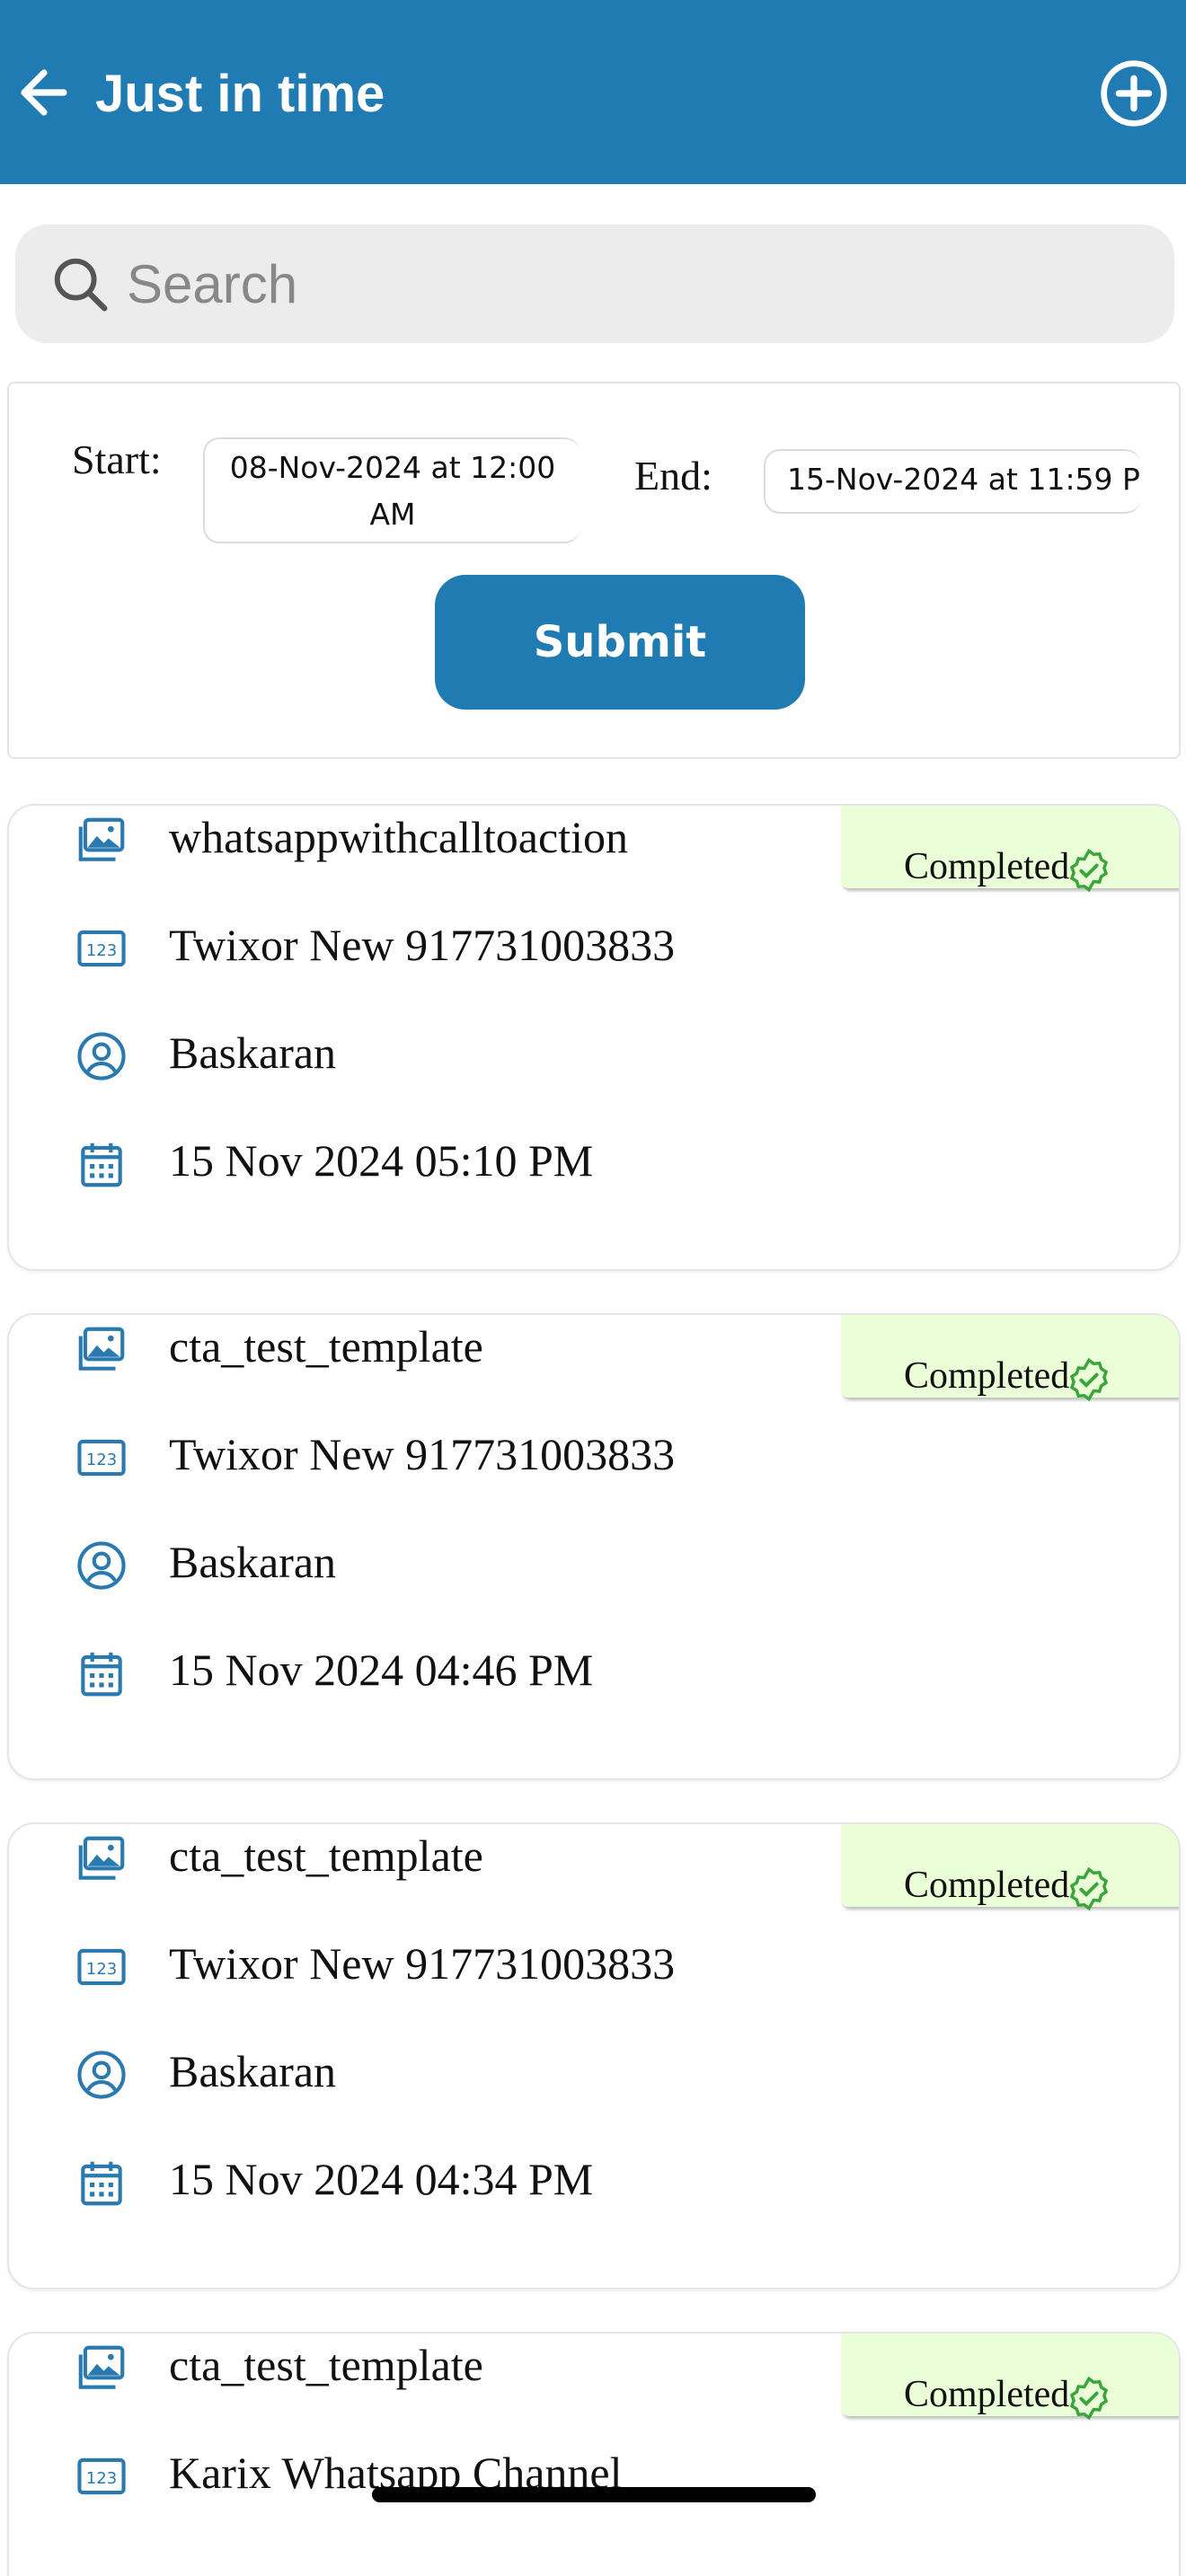  Describe the element at coordinates (594, 2494) in the screenshot. I see `home-indicator` at that location.